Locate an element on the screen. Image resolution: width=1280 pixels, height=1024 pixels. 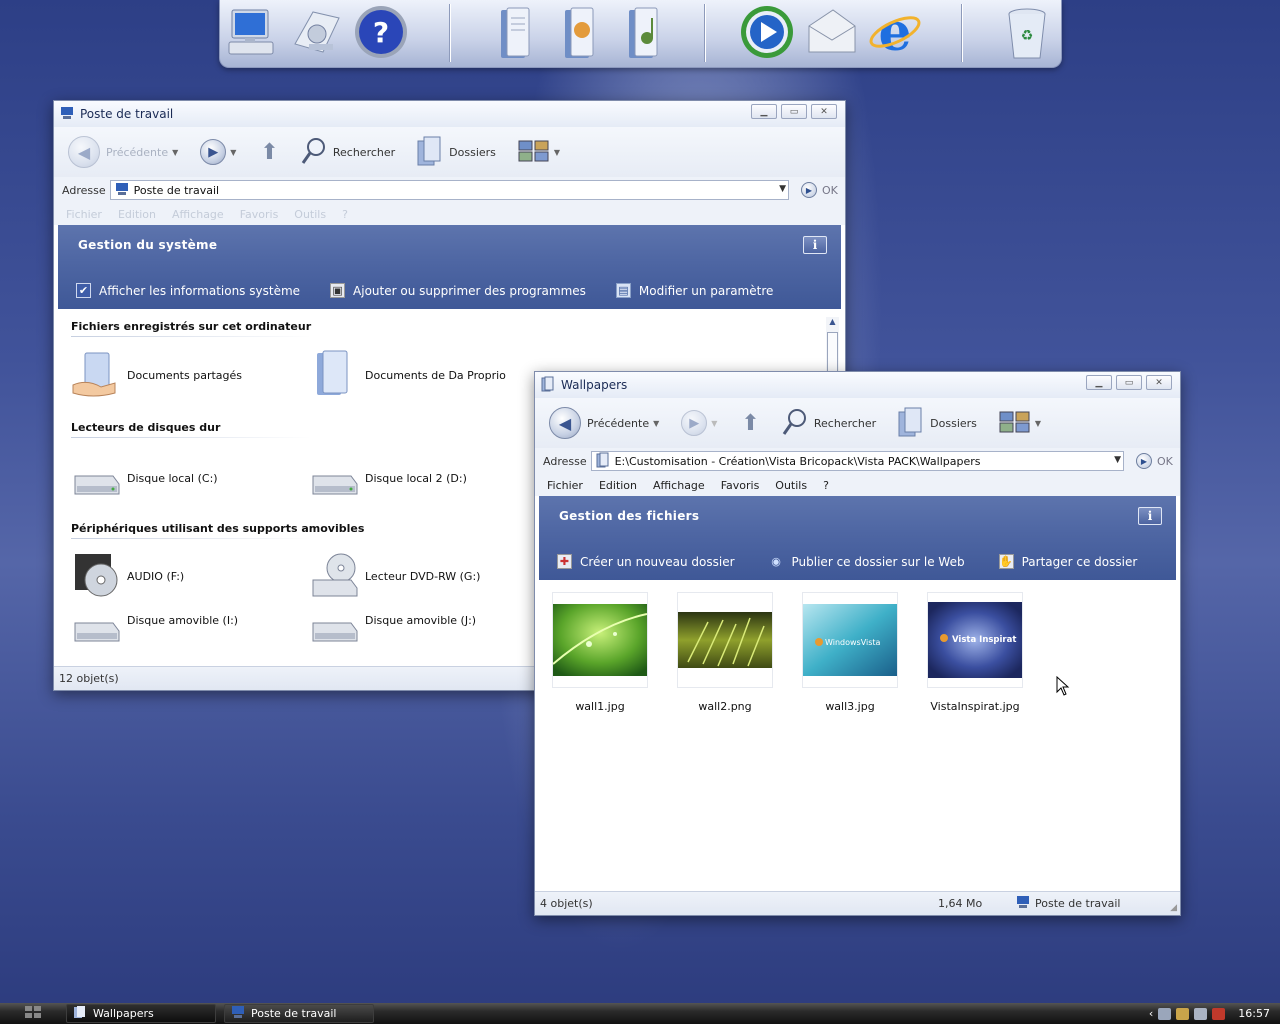
publish-web-link: ◉ Publier ce dossier sur le Web is located at coordinates (866, 561).